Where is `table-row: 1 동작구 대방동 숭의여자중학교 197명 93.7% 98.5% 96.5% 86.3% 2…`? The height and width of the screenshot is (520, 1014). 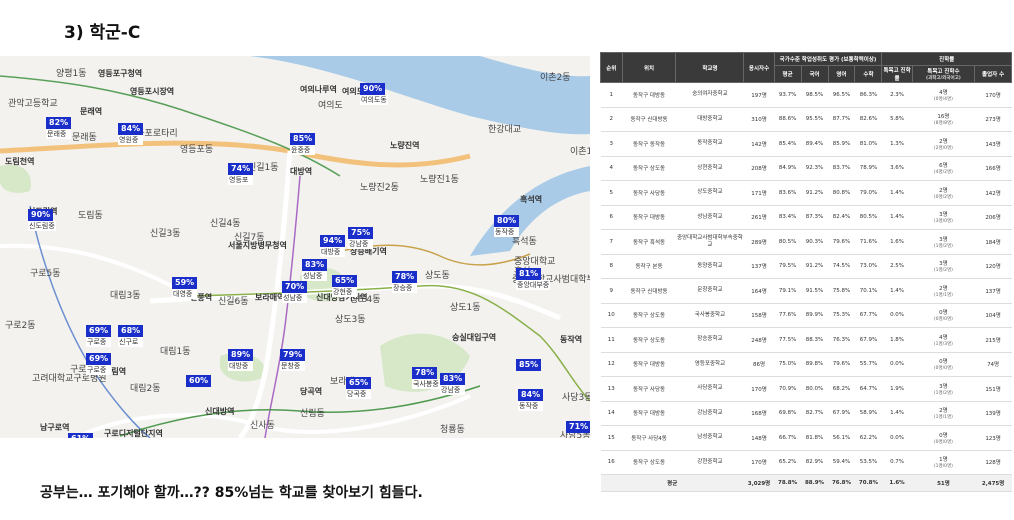
table-row: 1 동작구 대방동 숭의여자중학교 197명 93.7% 98.5% 96.5% 86.3% 2… is located at coordinates (806, 95).